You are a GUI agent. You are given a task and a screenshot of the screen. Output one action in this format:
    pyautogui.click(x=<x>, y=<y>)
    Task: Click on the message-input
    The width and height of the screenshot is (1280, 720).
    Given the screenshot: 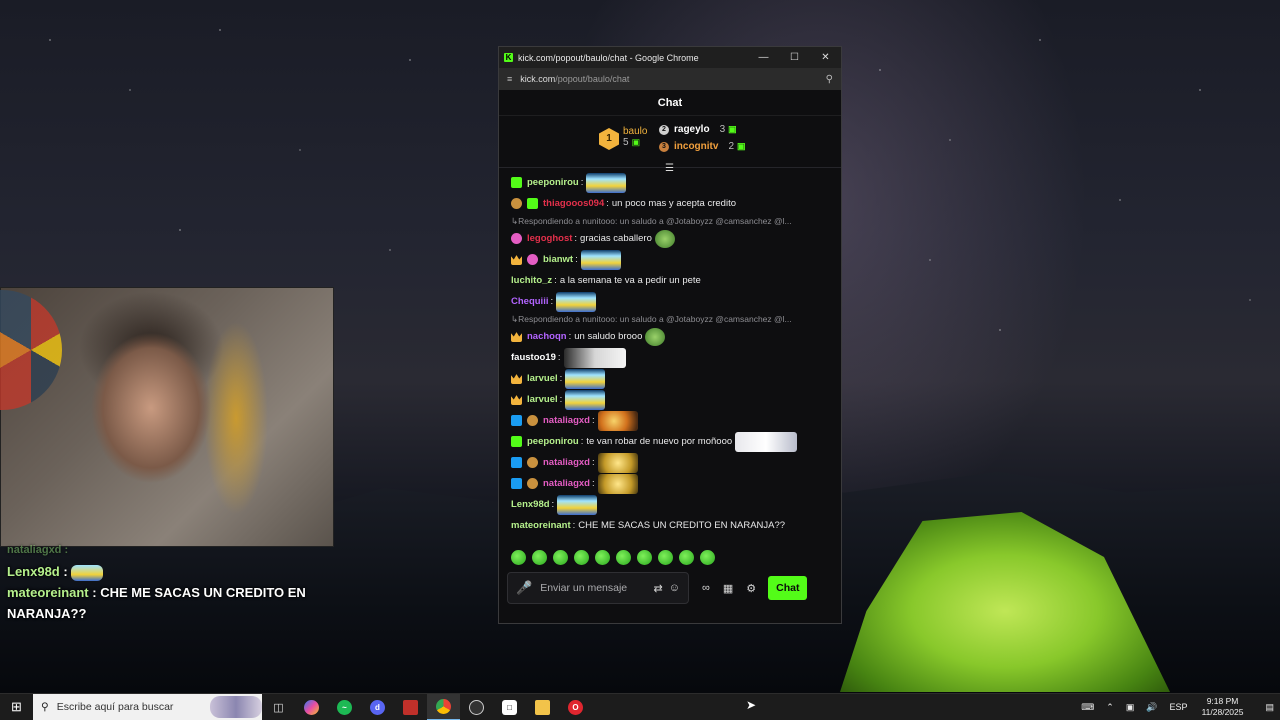 What is the action you would take?
    pyautogui.click(x=594, y=588)
    